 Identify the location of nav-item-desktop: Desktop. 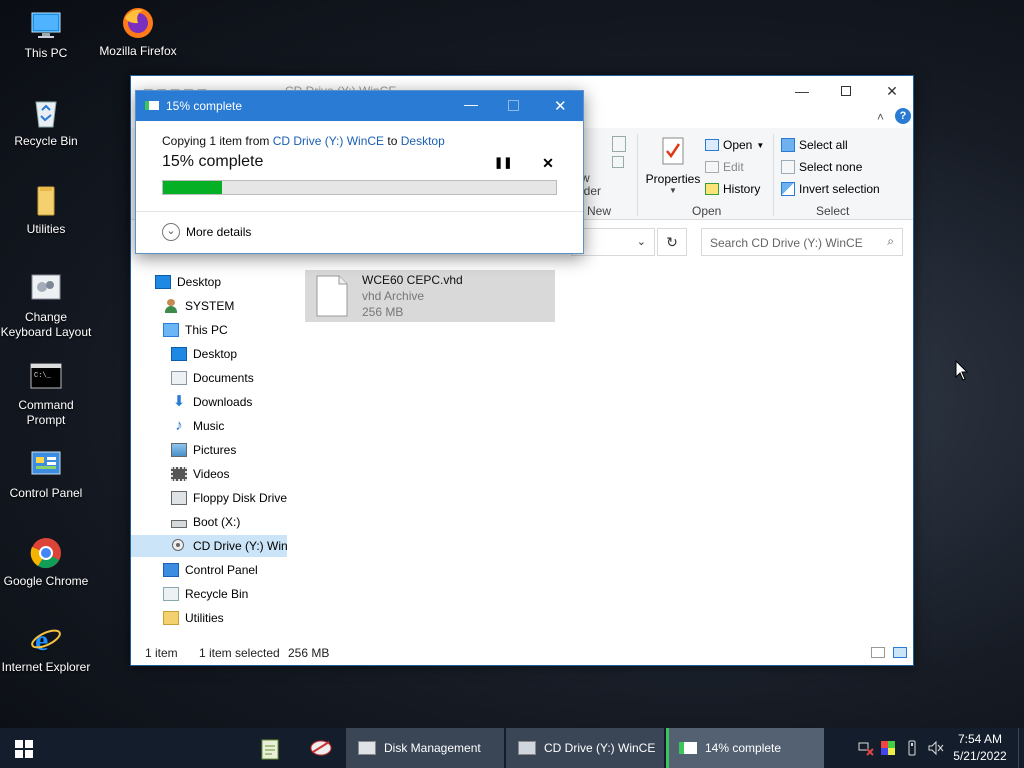
(204, 354).